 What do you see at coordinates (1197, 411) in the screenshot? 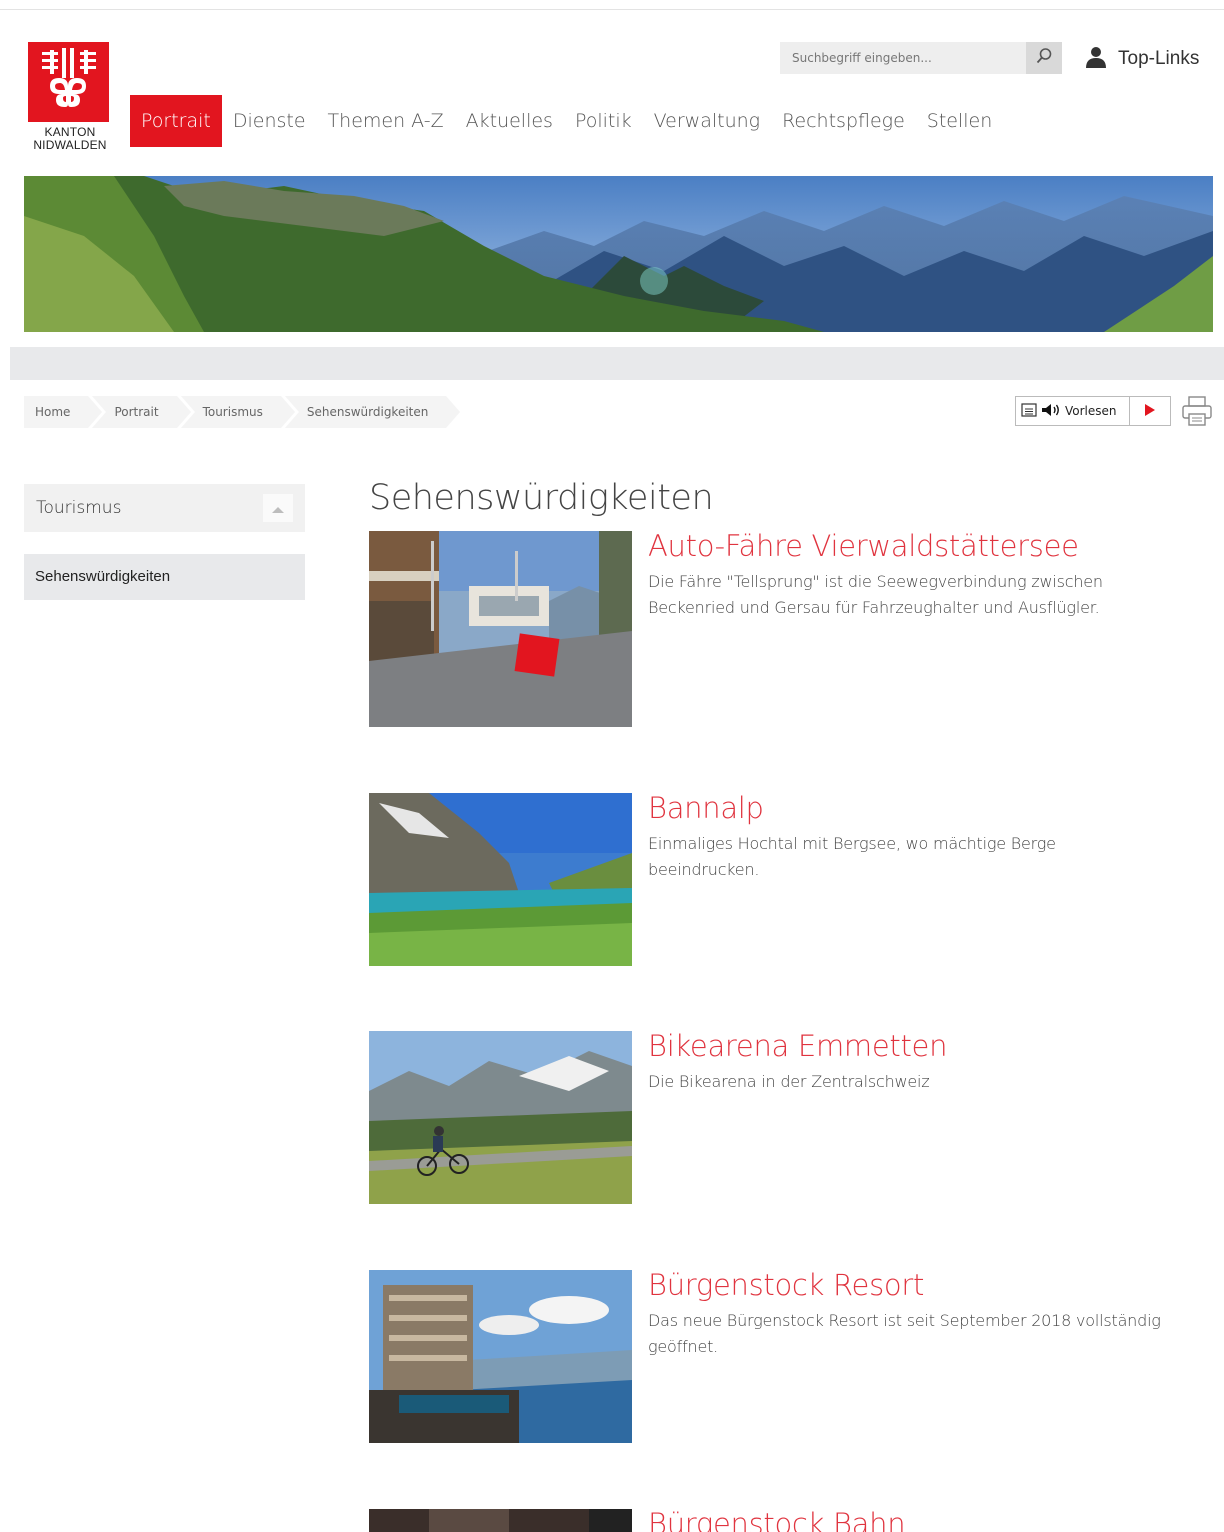
I see `print-button` at bounding box center [1197, 411].